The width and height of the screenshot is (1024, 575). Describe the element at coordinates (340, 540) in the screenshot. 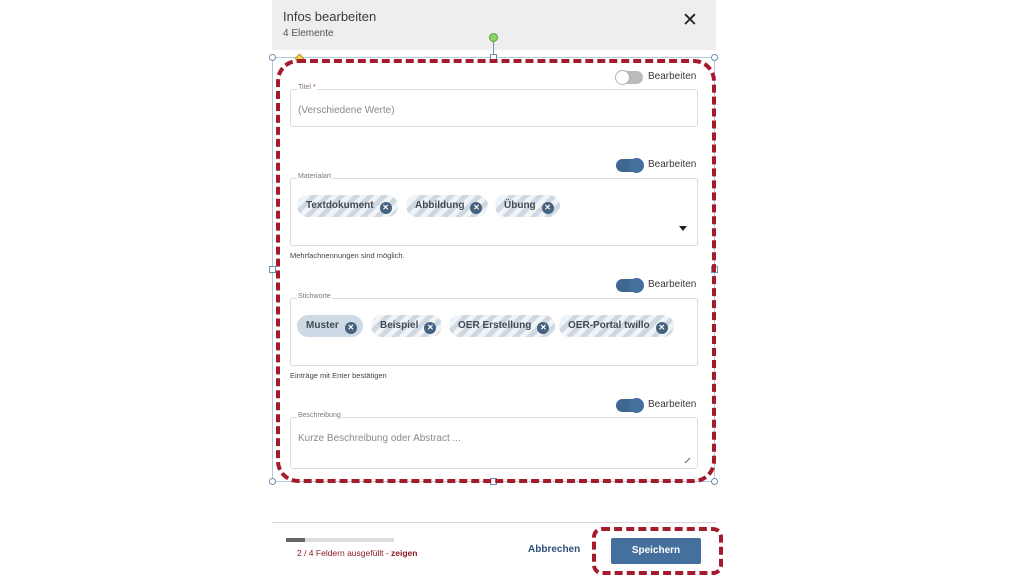

I see `progress-bar` at that location.